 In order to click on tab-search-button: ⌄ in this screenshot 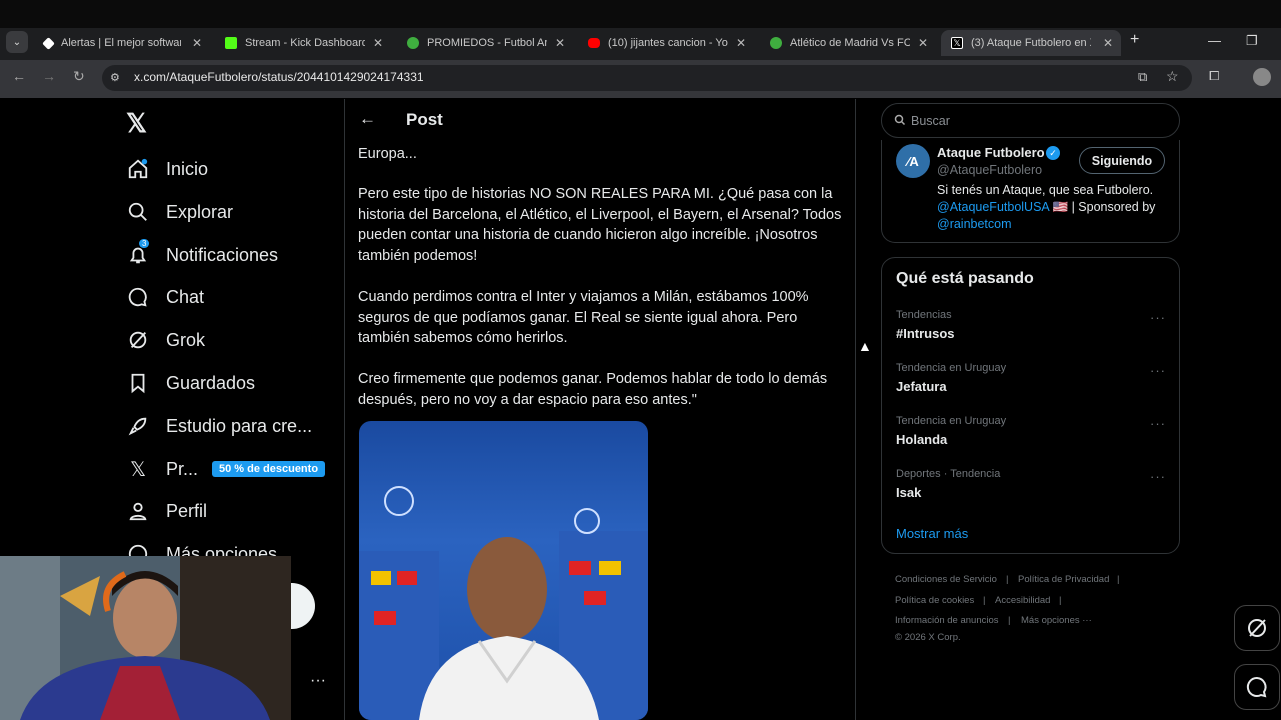, I will do `click(17, 42)`.